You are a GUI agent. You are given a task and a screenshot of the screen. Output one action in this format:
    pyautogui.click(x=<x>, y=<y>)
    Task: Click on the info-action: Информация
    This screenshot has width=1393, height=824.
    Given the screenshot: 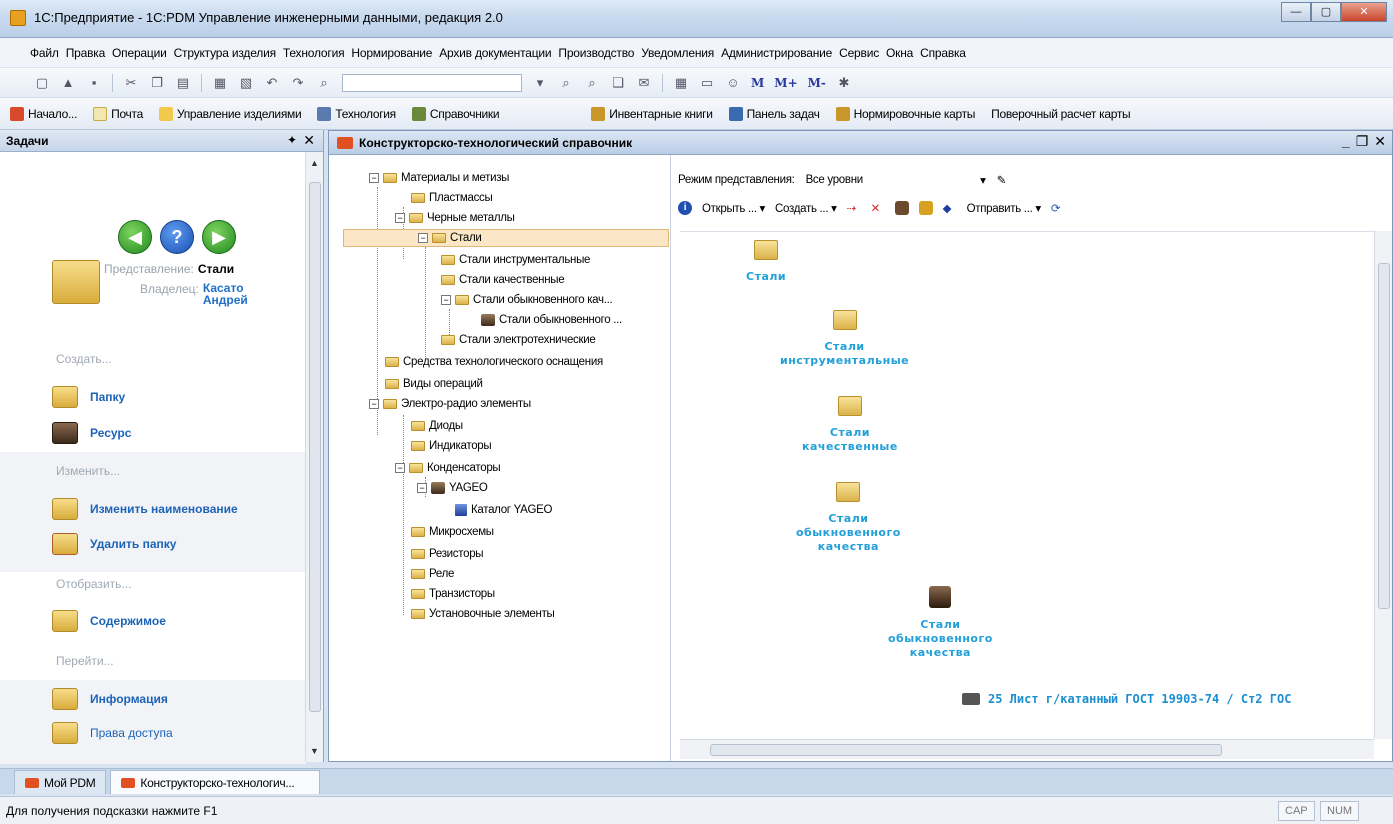 What is the action you would take?
    pyautogui.click(x=110, y=699)
    